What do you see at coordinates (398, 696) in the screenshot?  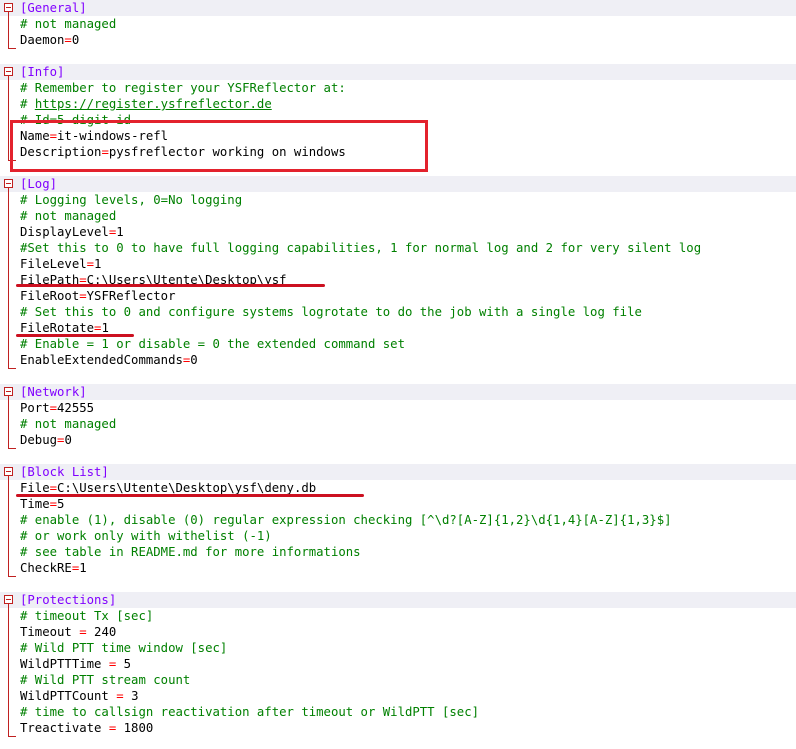 I see `setting-line: WildPTTCount = 3` at bounding box center [398, 696].